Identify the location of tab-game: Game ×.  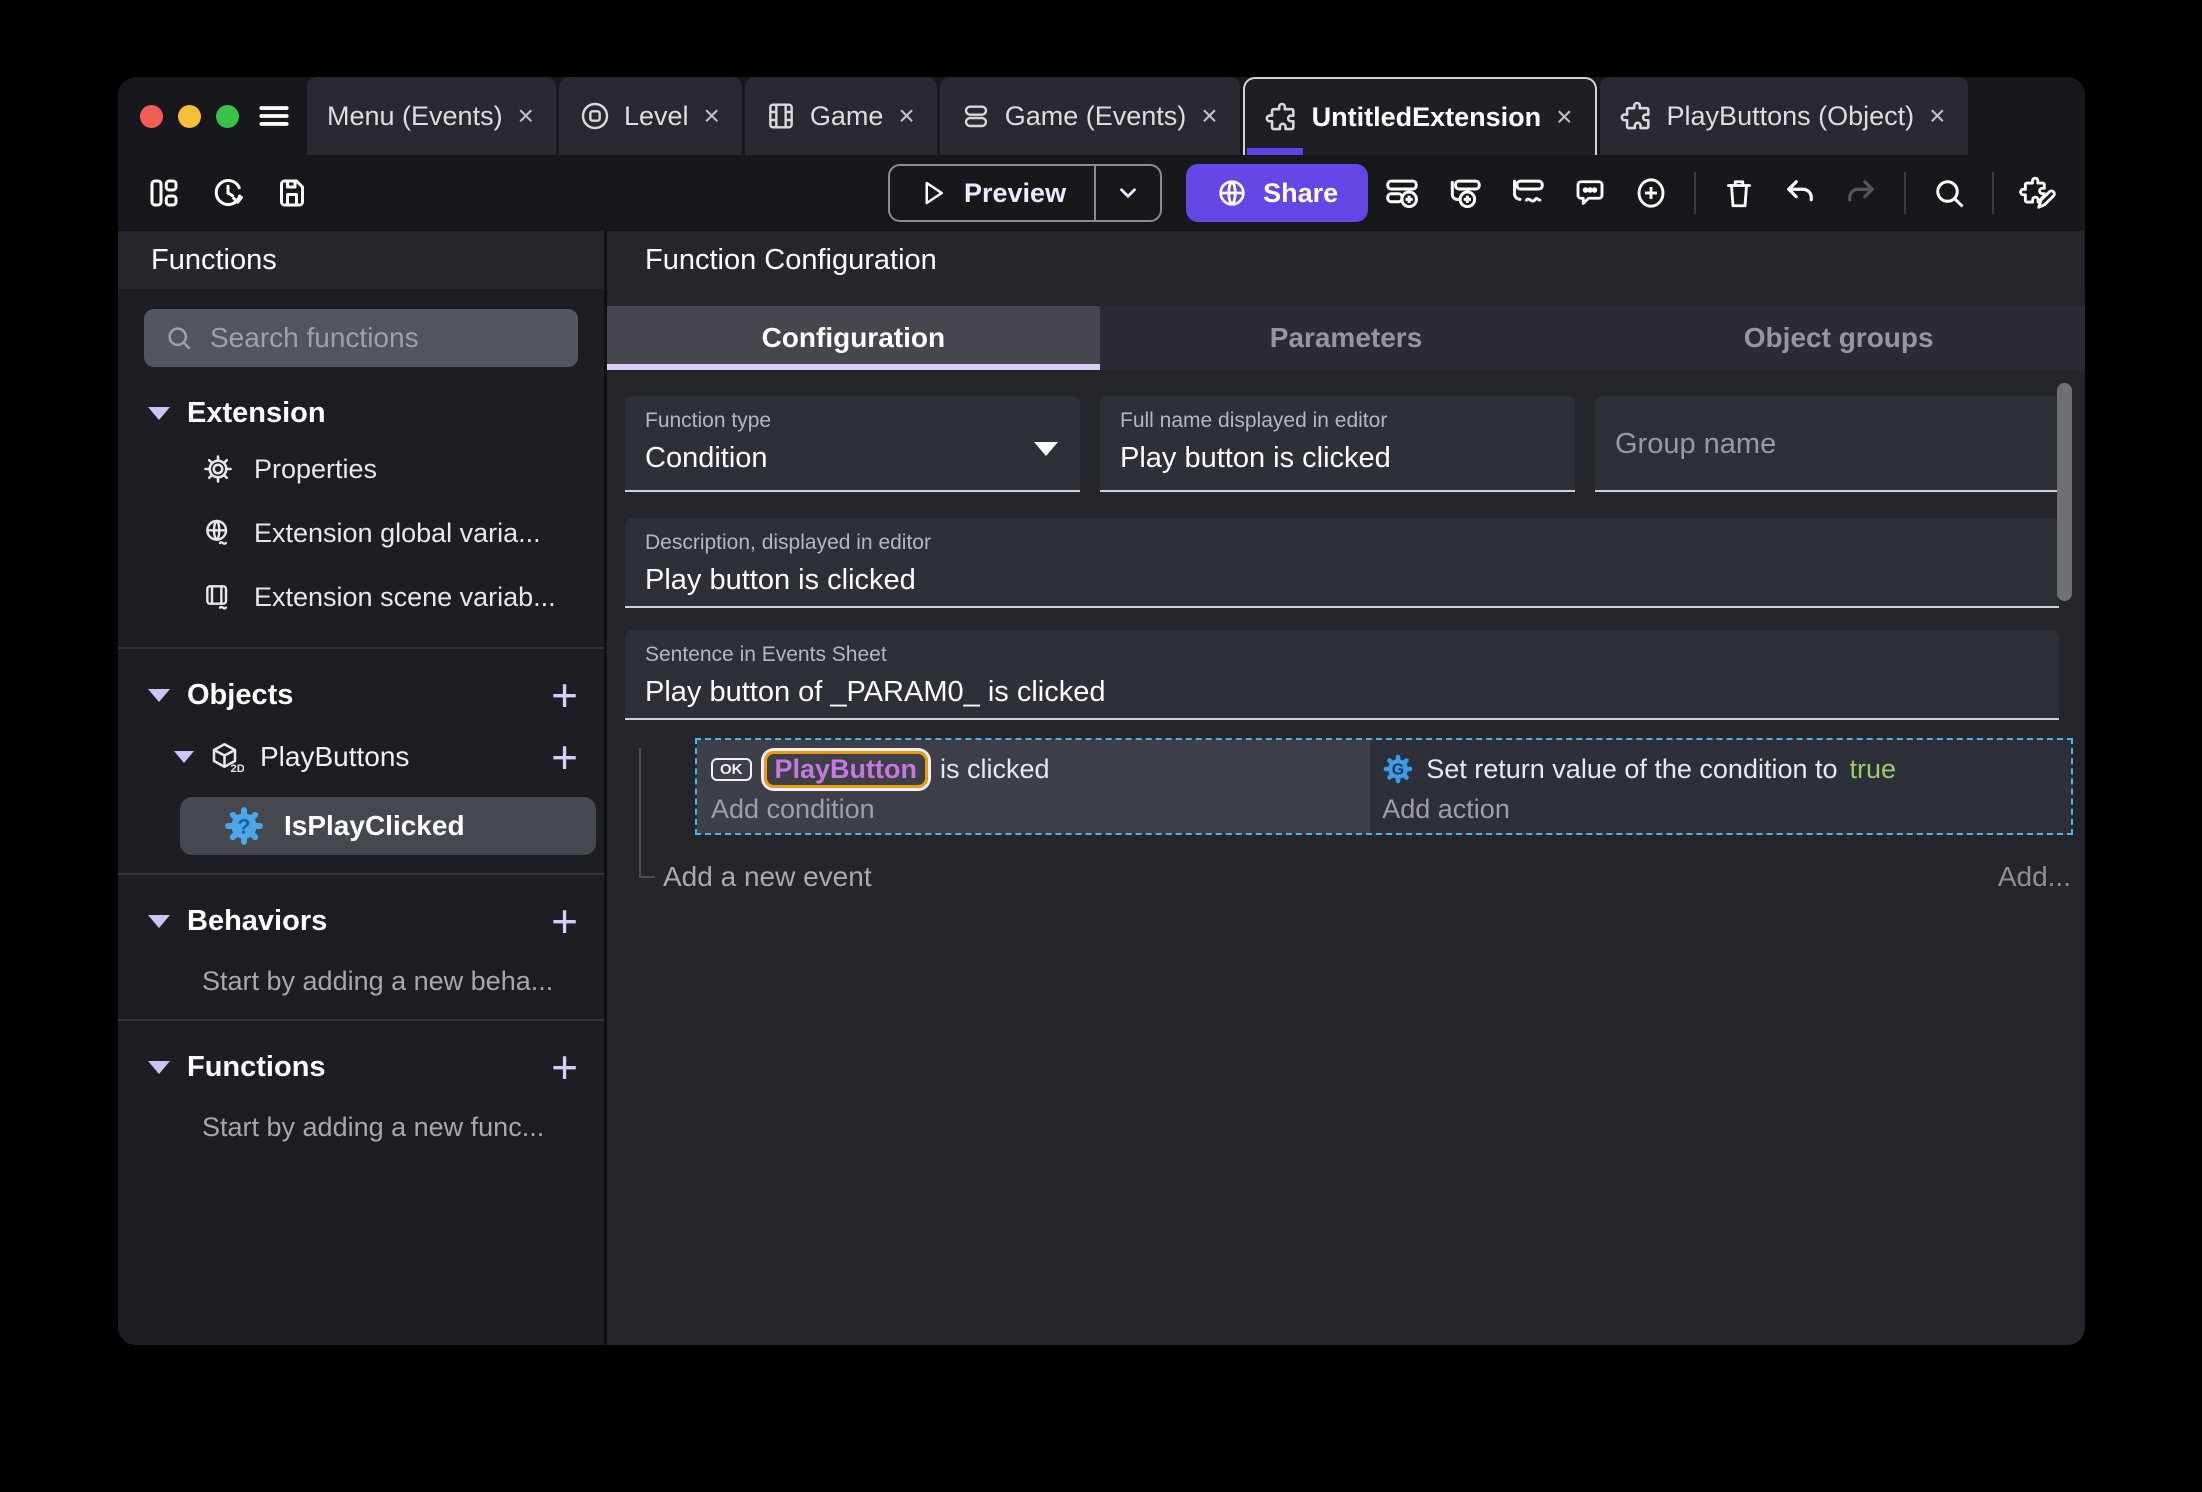
(840, 116).